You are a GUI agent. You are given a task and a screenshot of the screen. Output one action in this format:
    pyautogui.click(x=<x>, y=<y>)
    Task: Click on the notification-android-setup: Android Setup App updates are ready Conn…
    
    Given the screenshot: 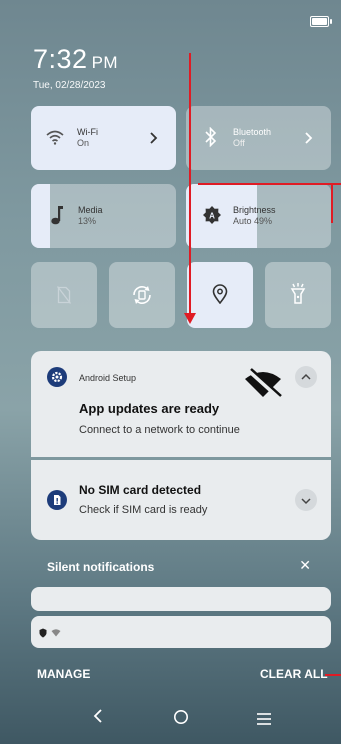 What is the action you would take?
    pyautogui.click(x=181, y=404)
    